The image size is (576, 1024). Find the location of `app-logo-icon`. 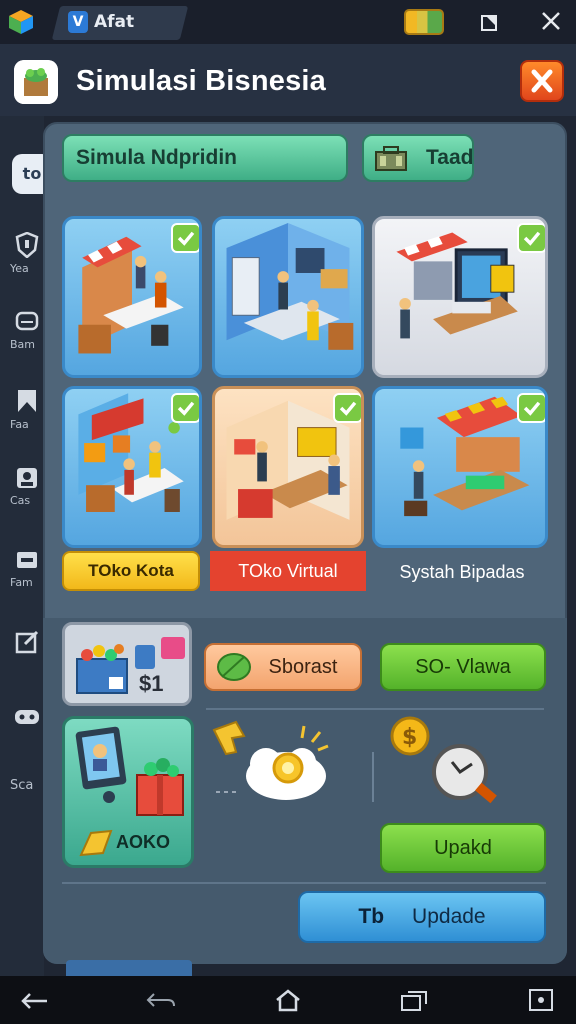

app-logo-icon is located at coordinates (36, 82).